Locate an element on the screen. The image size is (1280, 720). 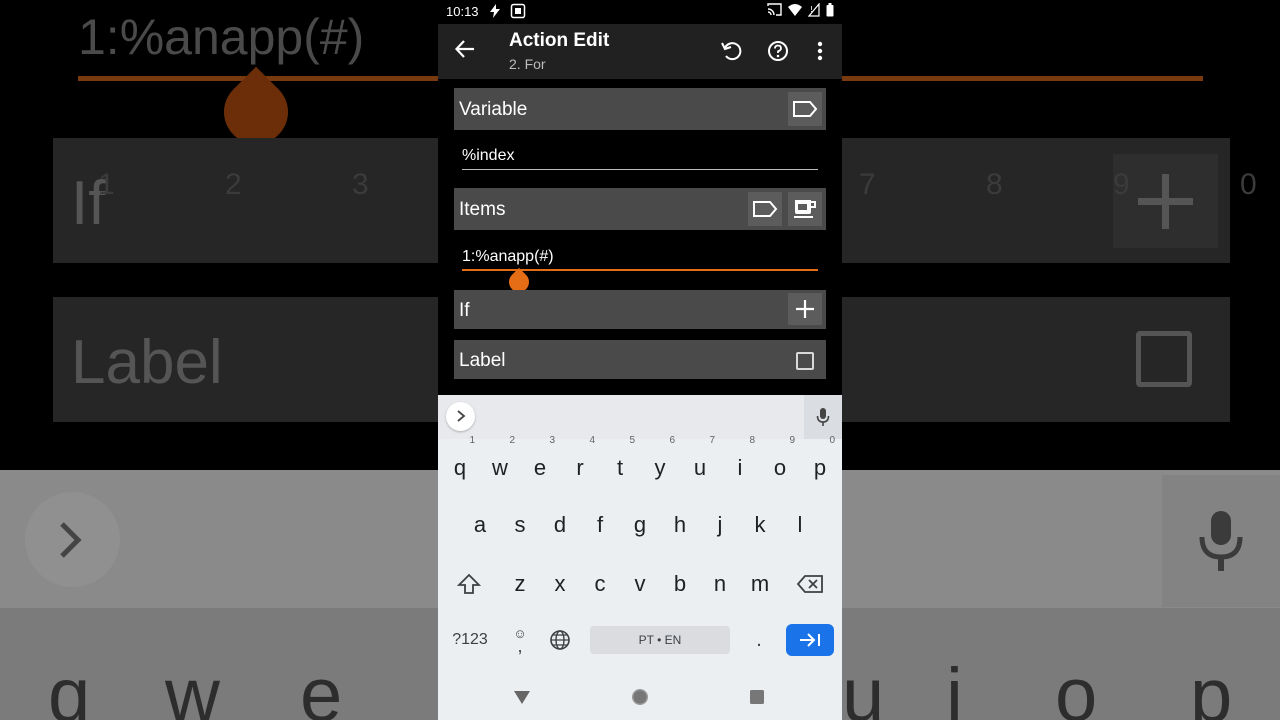
label-checkbox is located at coordinates (805, 361).